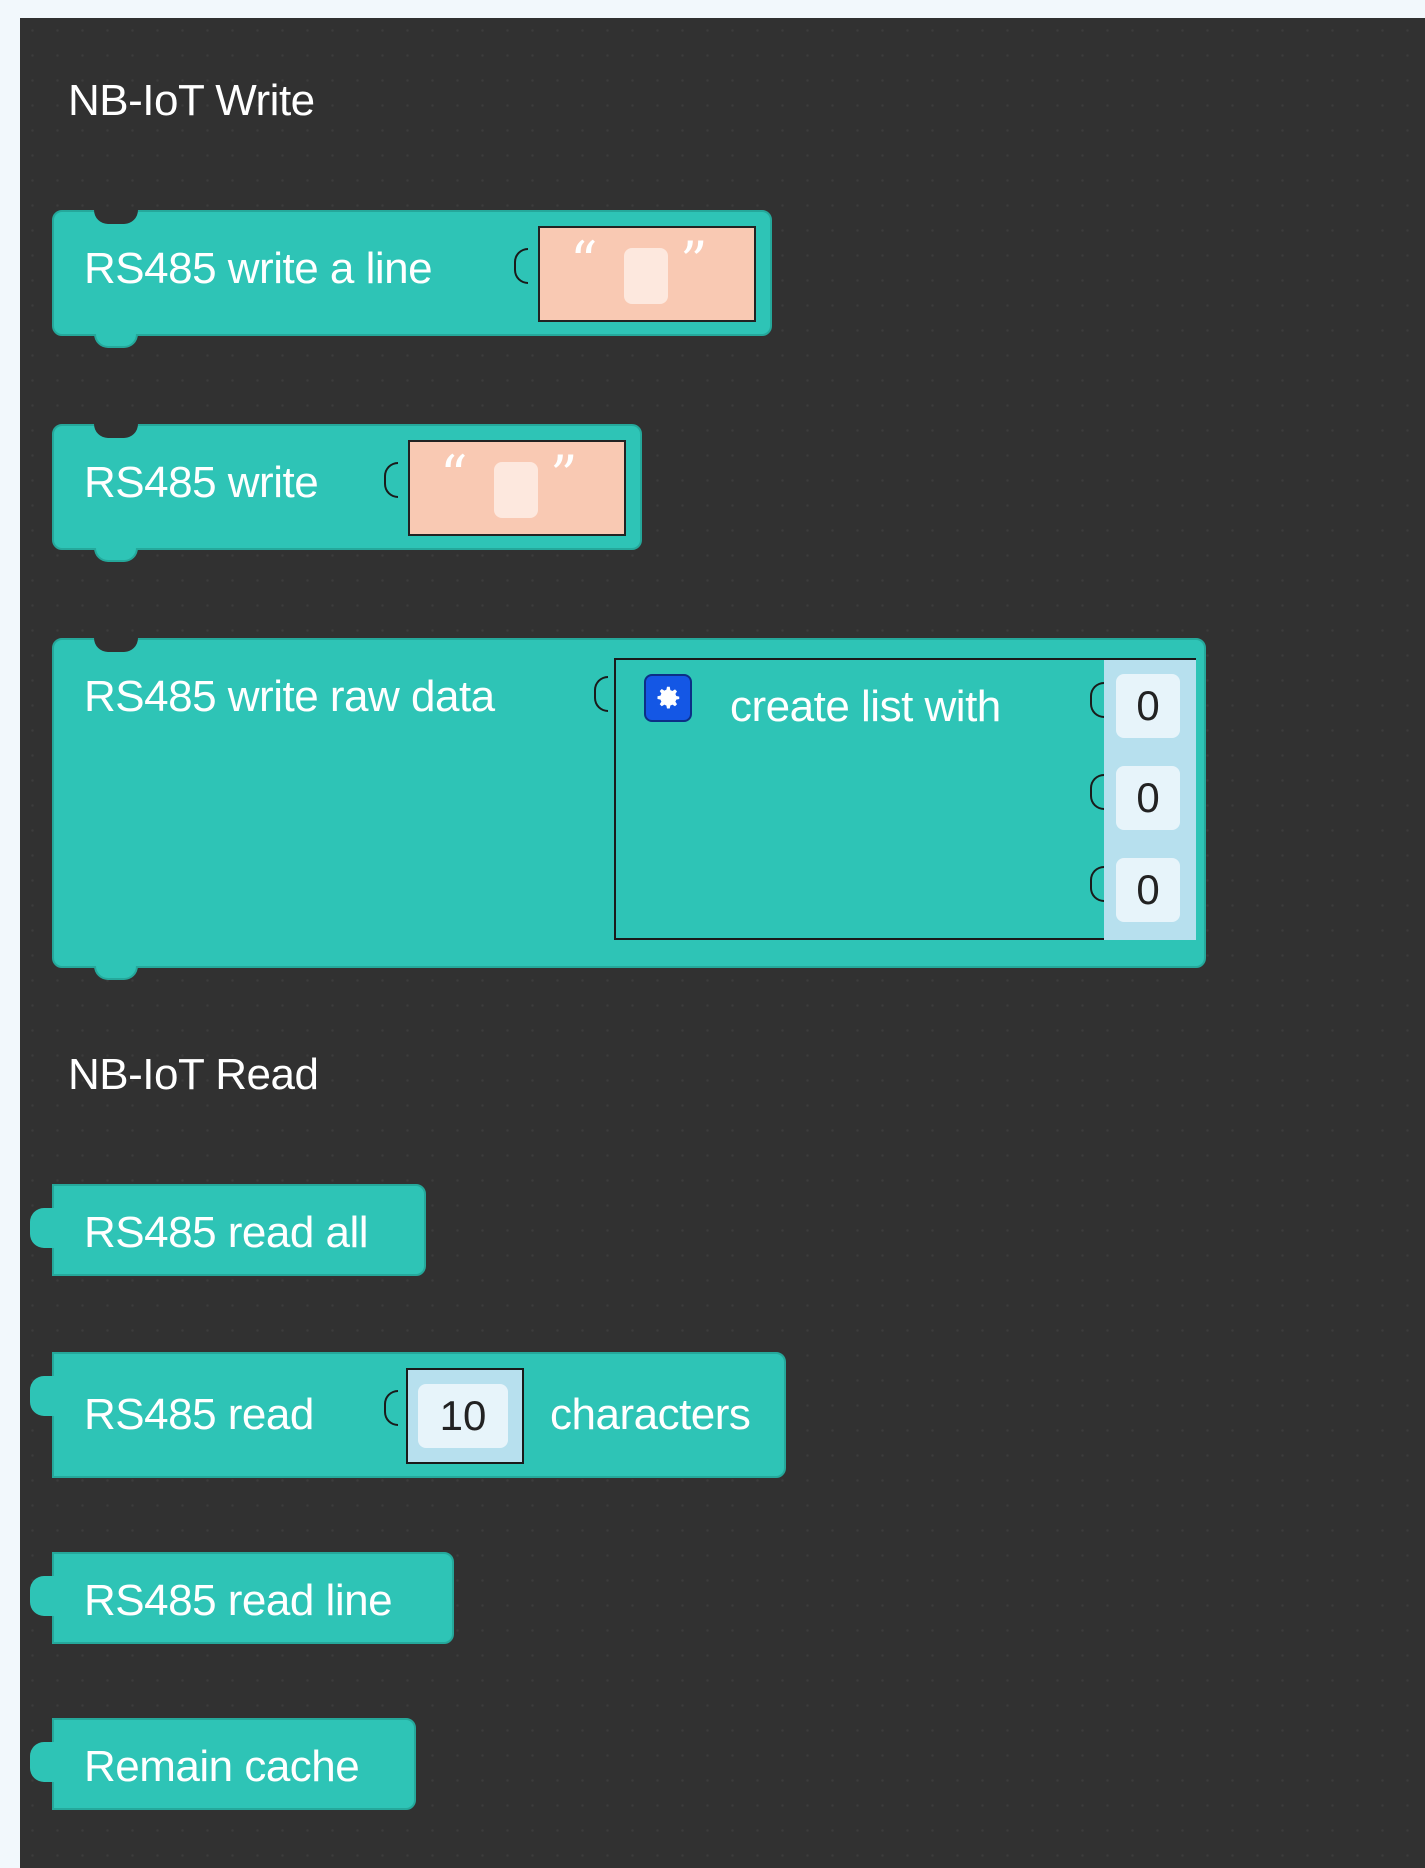  Describe the element at coordinates (201, 482) in the screenshot. I see `block-label: RS485 write` at that location.